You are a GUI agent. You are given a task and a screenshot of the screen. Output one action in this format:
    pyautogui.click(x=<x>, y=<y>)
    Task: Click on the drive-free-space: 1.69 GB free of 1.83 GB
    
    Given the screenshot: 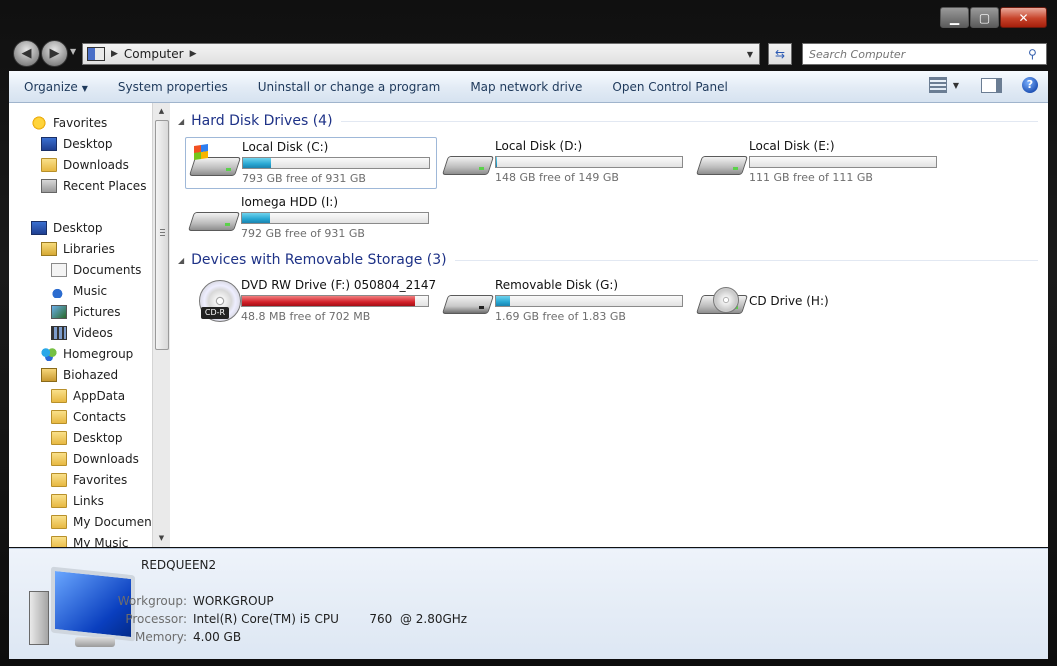 What is the action you would take?
    pyautogui.click(x=560, y=316)
    